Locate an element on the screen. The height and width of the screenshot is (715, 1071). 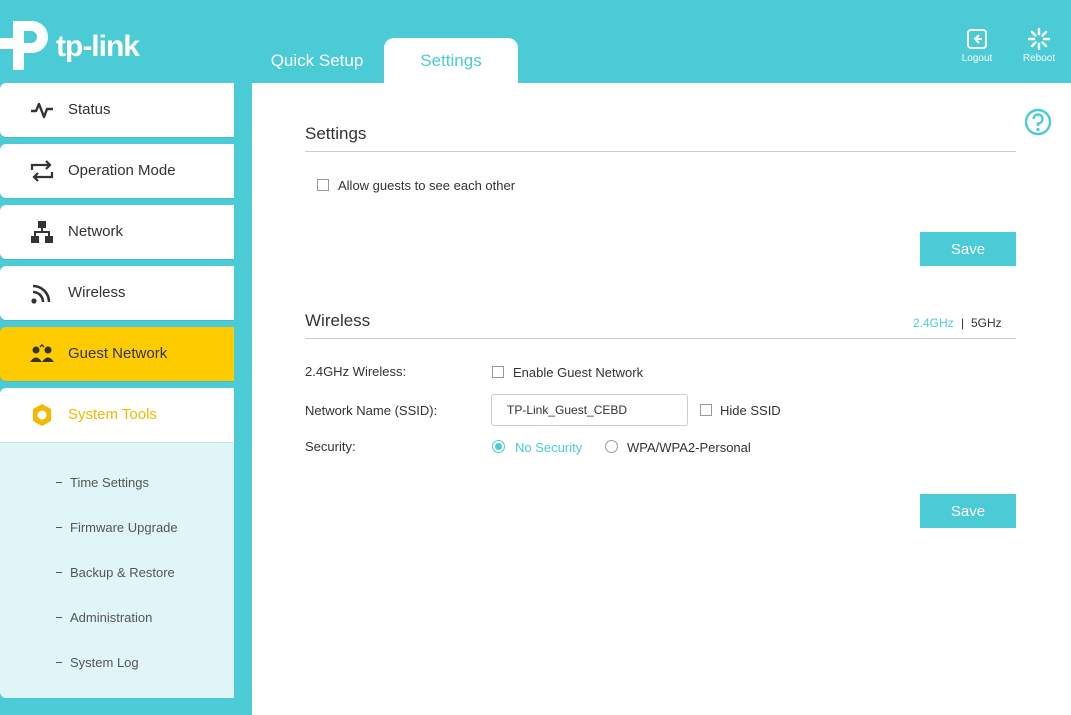
sidebar-item-label: Network is located at coordinates (96, 231).